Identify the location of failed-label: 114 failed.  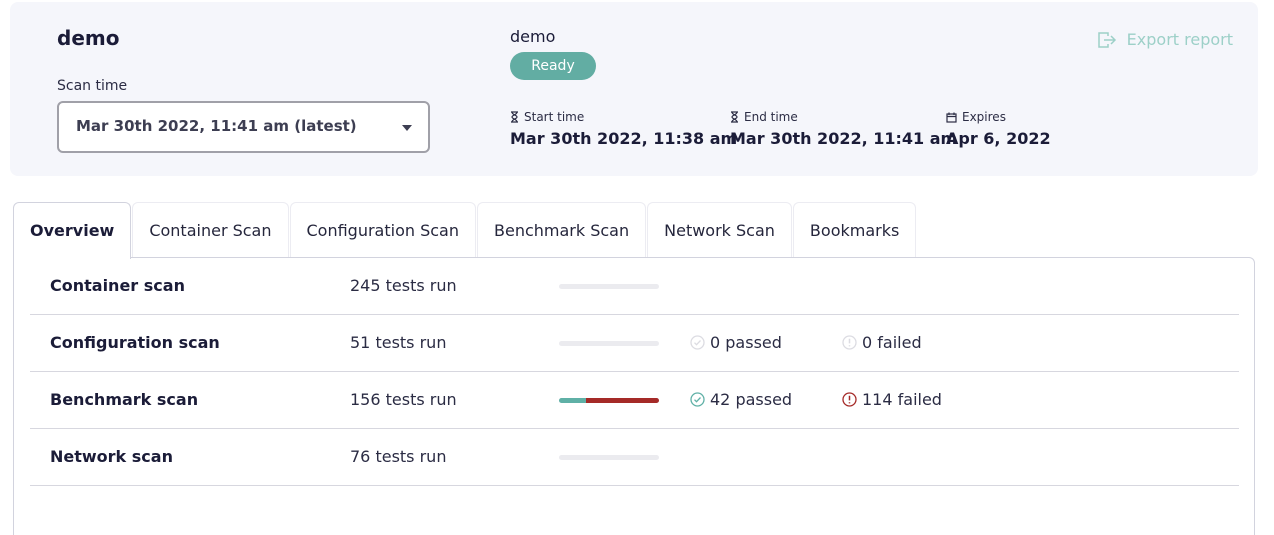
(902, 399).